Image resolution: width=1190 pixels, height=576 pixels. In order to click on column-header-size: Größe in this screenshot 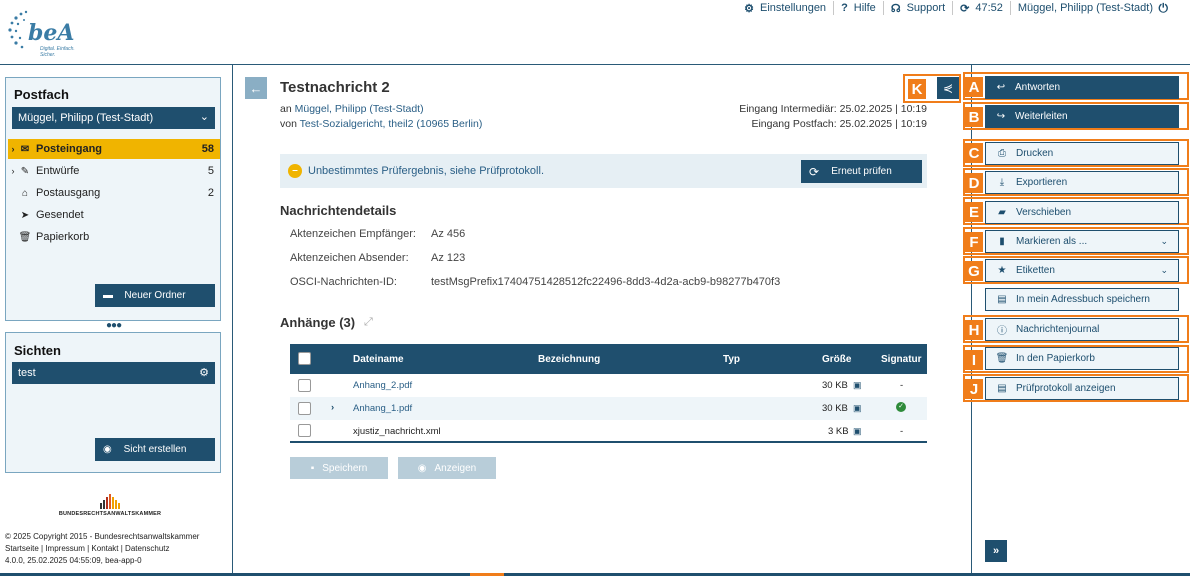, I will do `click(836, 359)`.